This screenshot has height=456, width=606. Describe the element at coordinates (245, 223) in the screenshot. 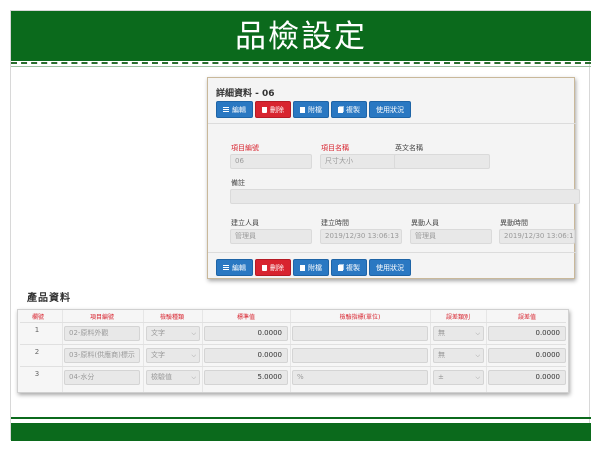

I see `creator-label: 建立人員` at that location.